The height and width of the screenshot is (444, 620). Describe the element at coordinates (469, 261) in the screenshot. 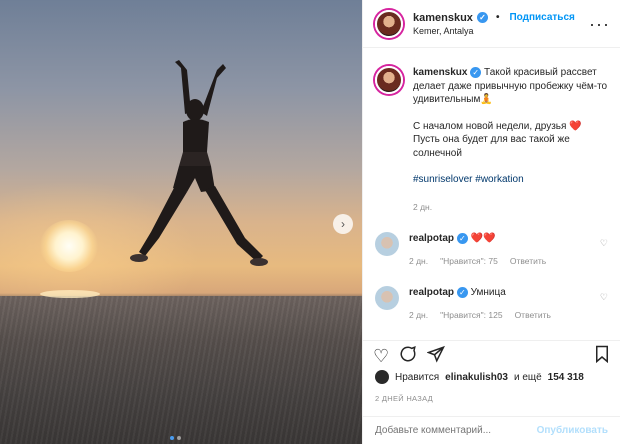

I see `comment-likes: "Нравится": 75` at that location.